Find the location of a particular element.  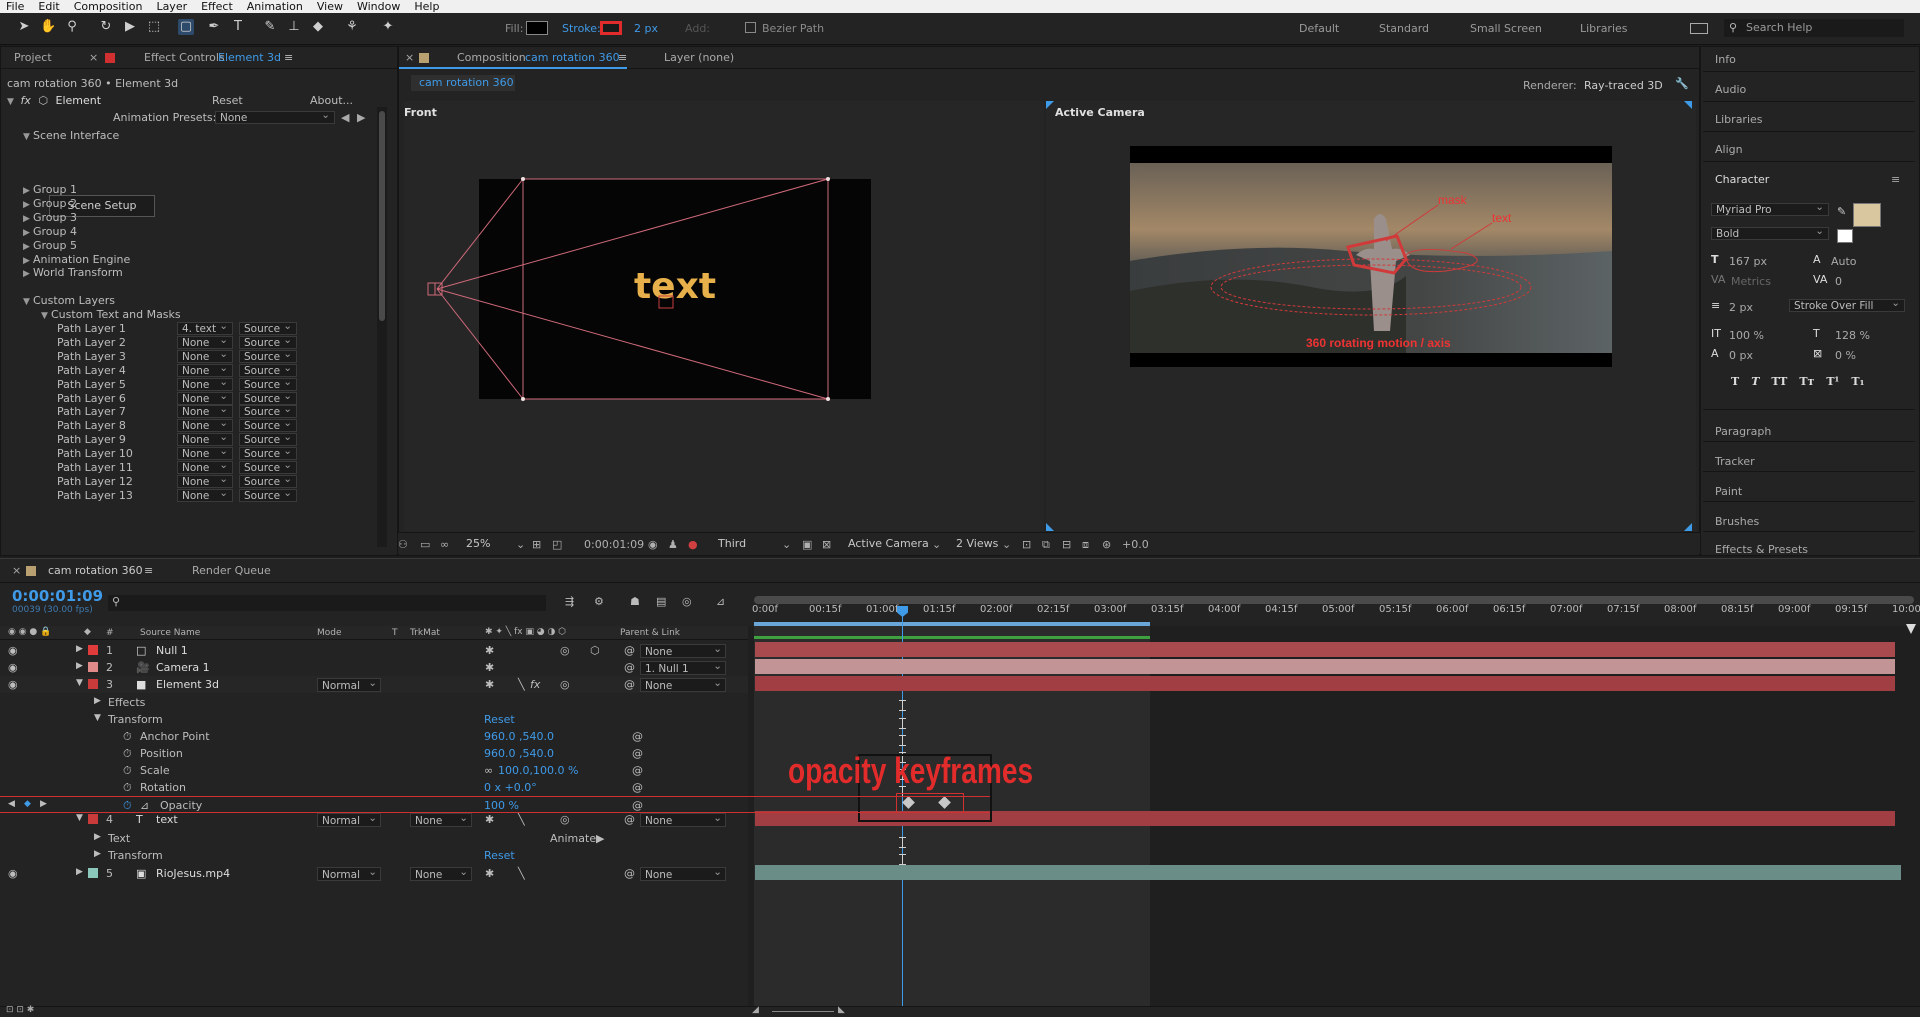

panel-brushes: Brushes is located at coordinates (1737, 521).